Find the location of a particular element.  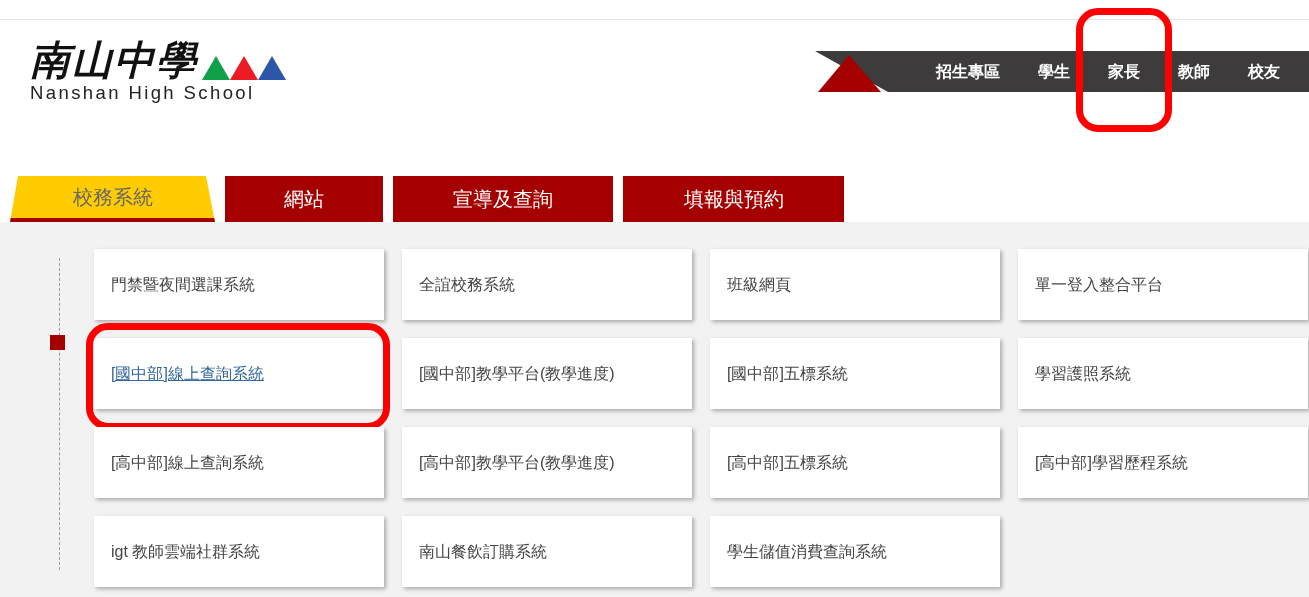

system-link: 南山餐飲訂購系統 is located at coordinates (483, 551).